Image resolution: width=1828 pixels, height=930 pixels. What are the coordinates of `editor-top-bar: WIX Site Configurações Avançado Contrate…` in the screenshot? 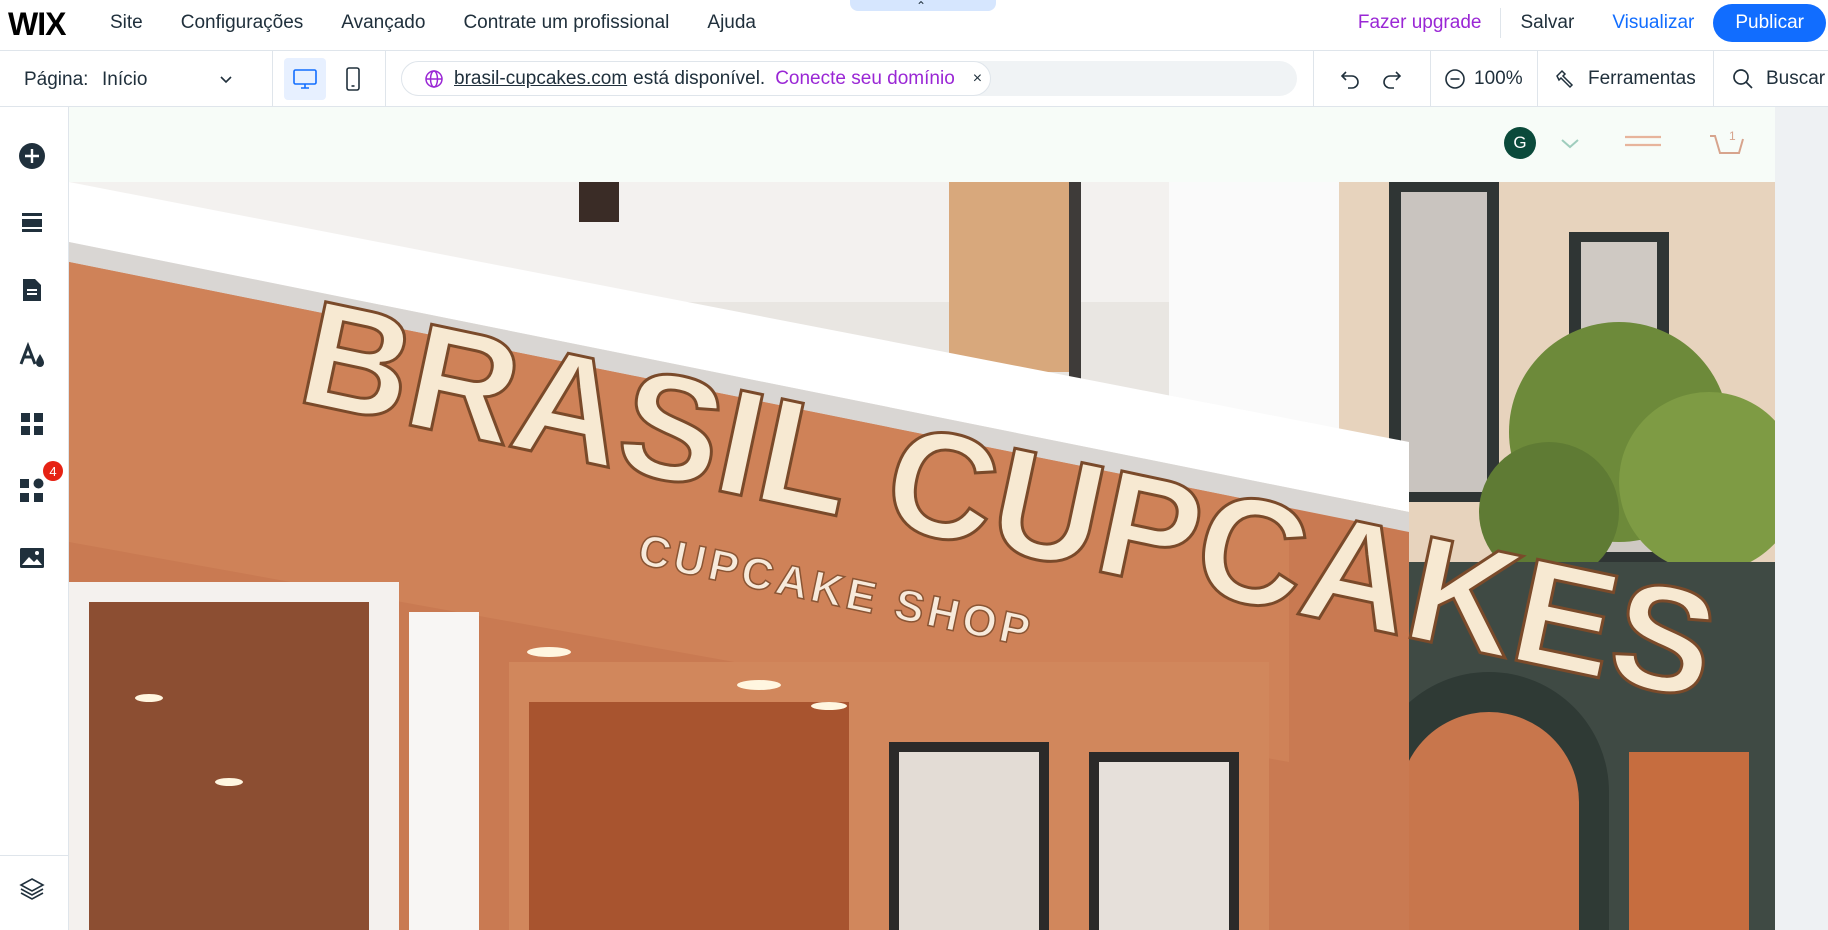 It's located at (914, 25).